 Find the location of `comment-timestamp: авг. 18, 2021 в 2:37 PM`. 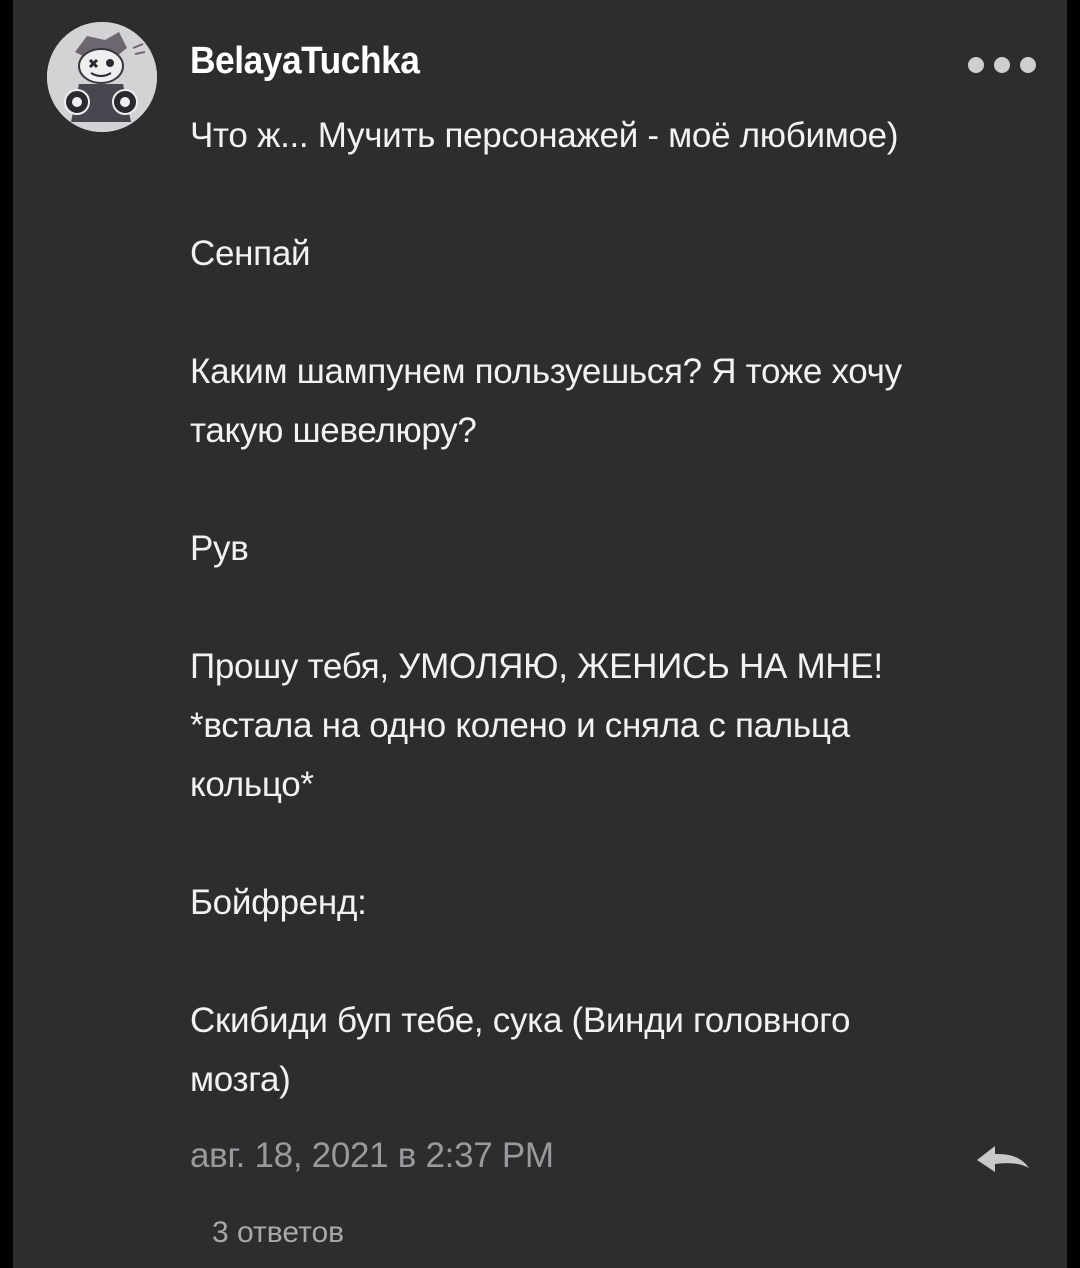

comment-timestamp: авг. 18, 2021 в 2:37 PM is located at coordinates (372, 1155).